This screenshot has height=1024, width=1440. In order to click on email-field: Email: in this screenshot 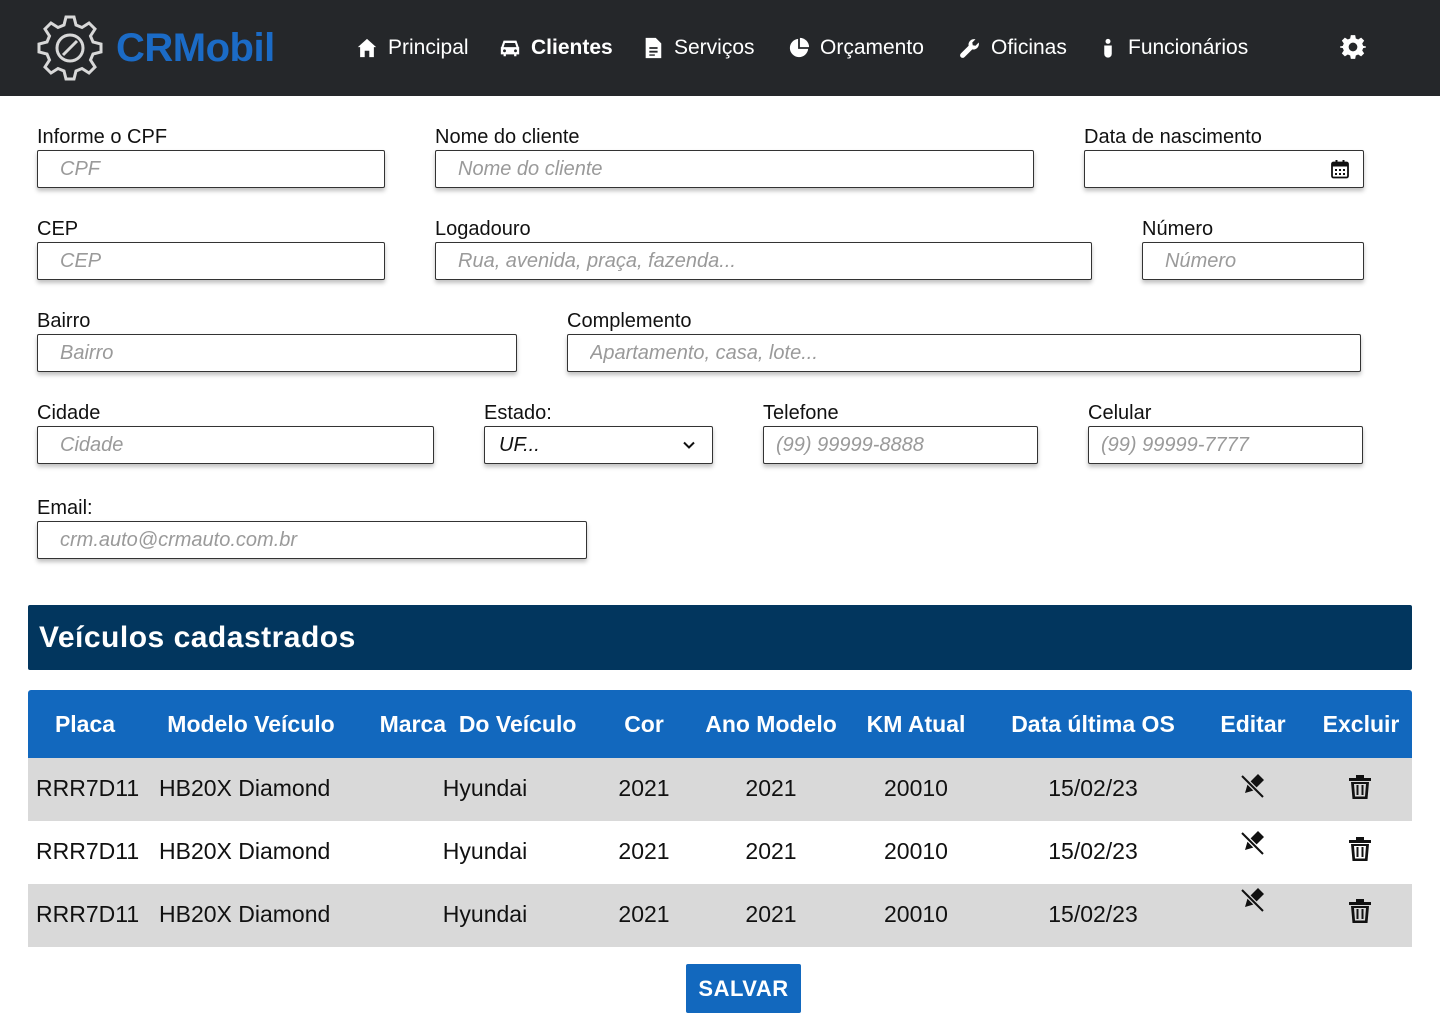, I will do `click(312, 527)`.